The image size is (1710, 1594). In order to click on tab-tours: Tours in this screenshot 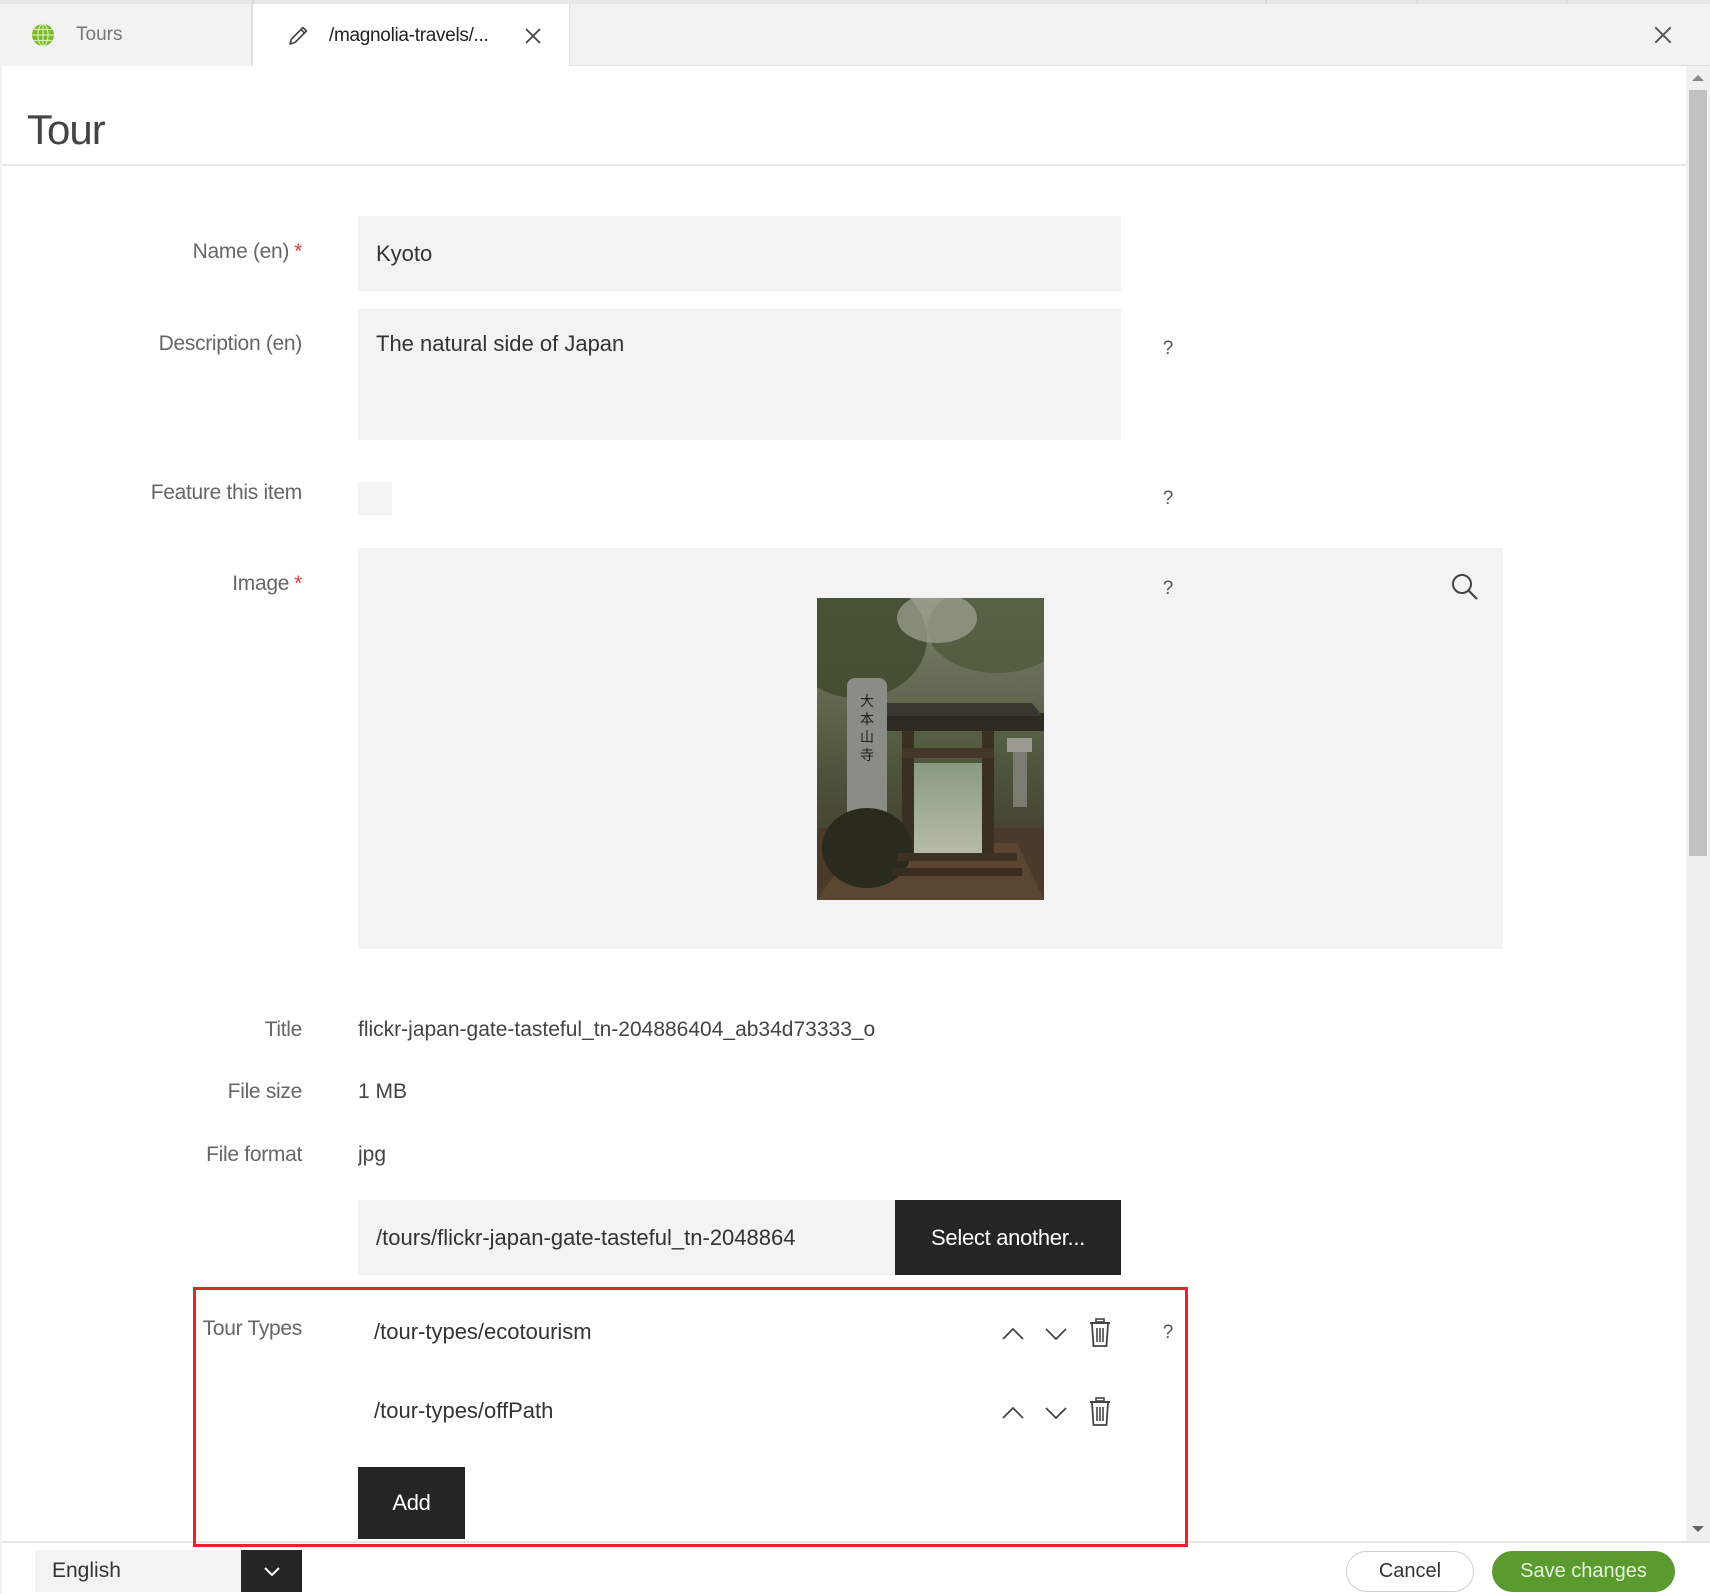, I will do `click(126, 35)`.